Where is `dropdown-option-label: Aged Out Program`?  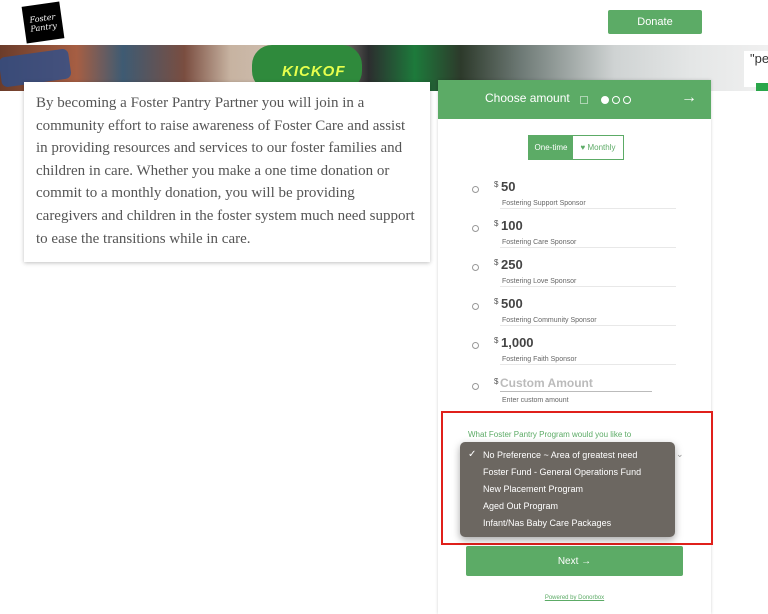
dropdown-option-label: Aged Out Program is located at coordinates (521, 506).